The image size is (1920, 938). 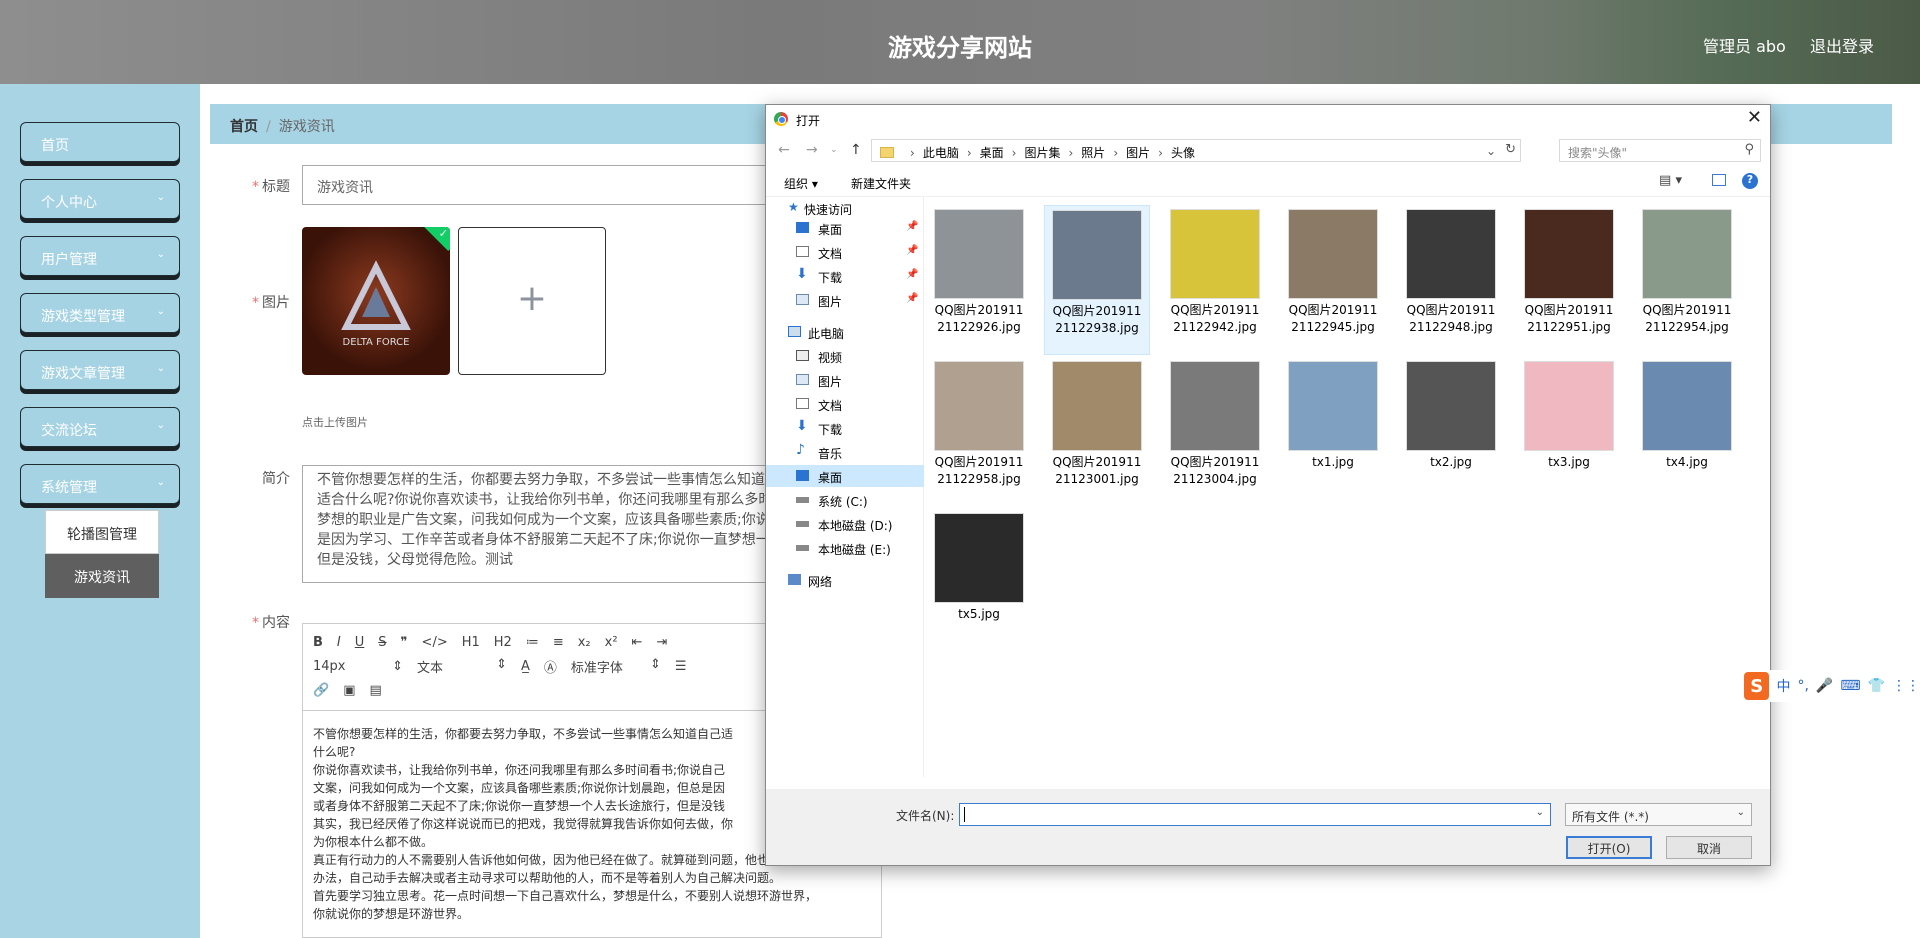 I want to click on nav-pictures-pinned: 图片 📌, so click(x=845, y=300).